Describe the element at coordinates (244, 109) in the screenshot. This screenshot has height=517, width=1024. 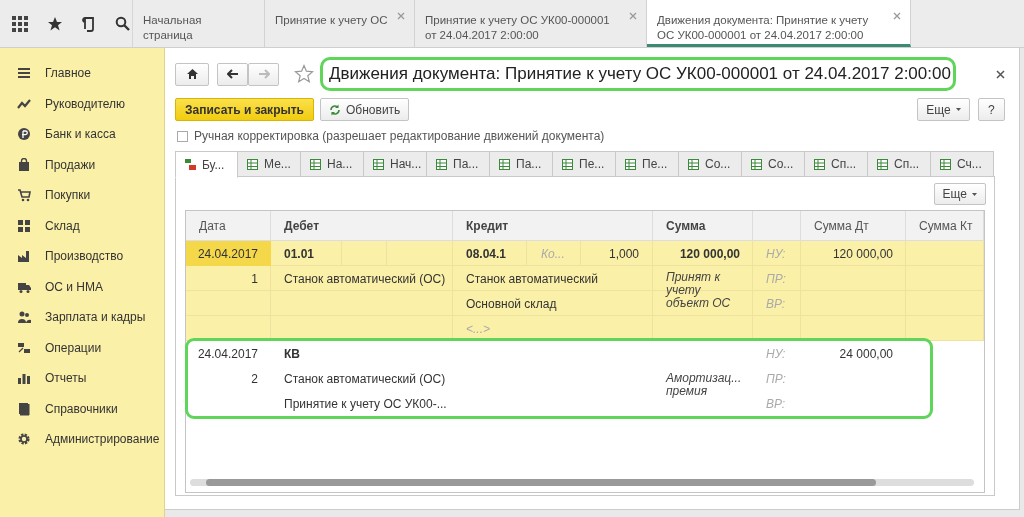
I see `save-close-button: Записать и закрыть` at that location.